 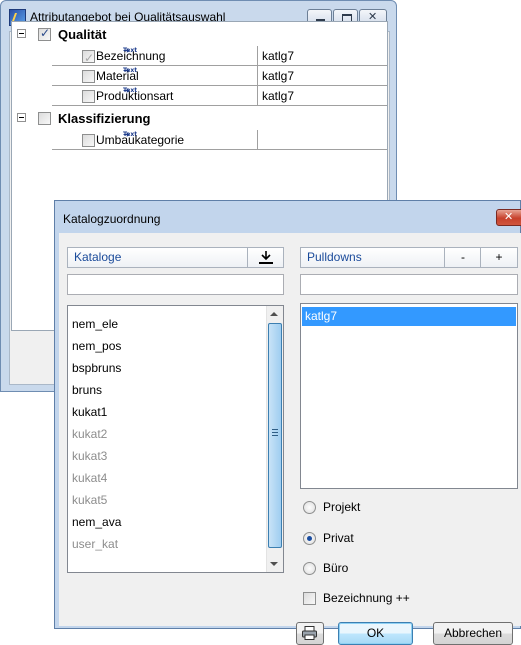 I want to click on dialog-close-button, so click(x=508, y=217).